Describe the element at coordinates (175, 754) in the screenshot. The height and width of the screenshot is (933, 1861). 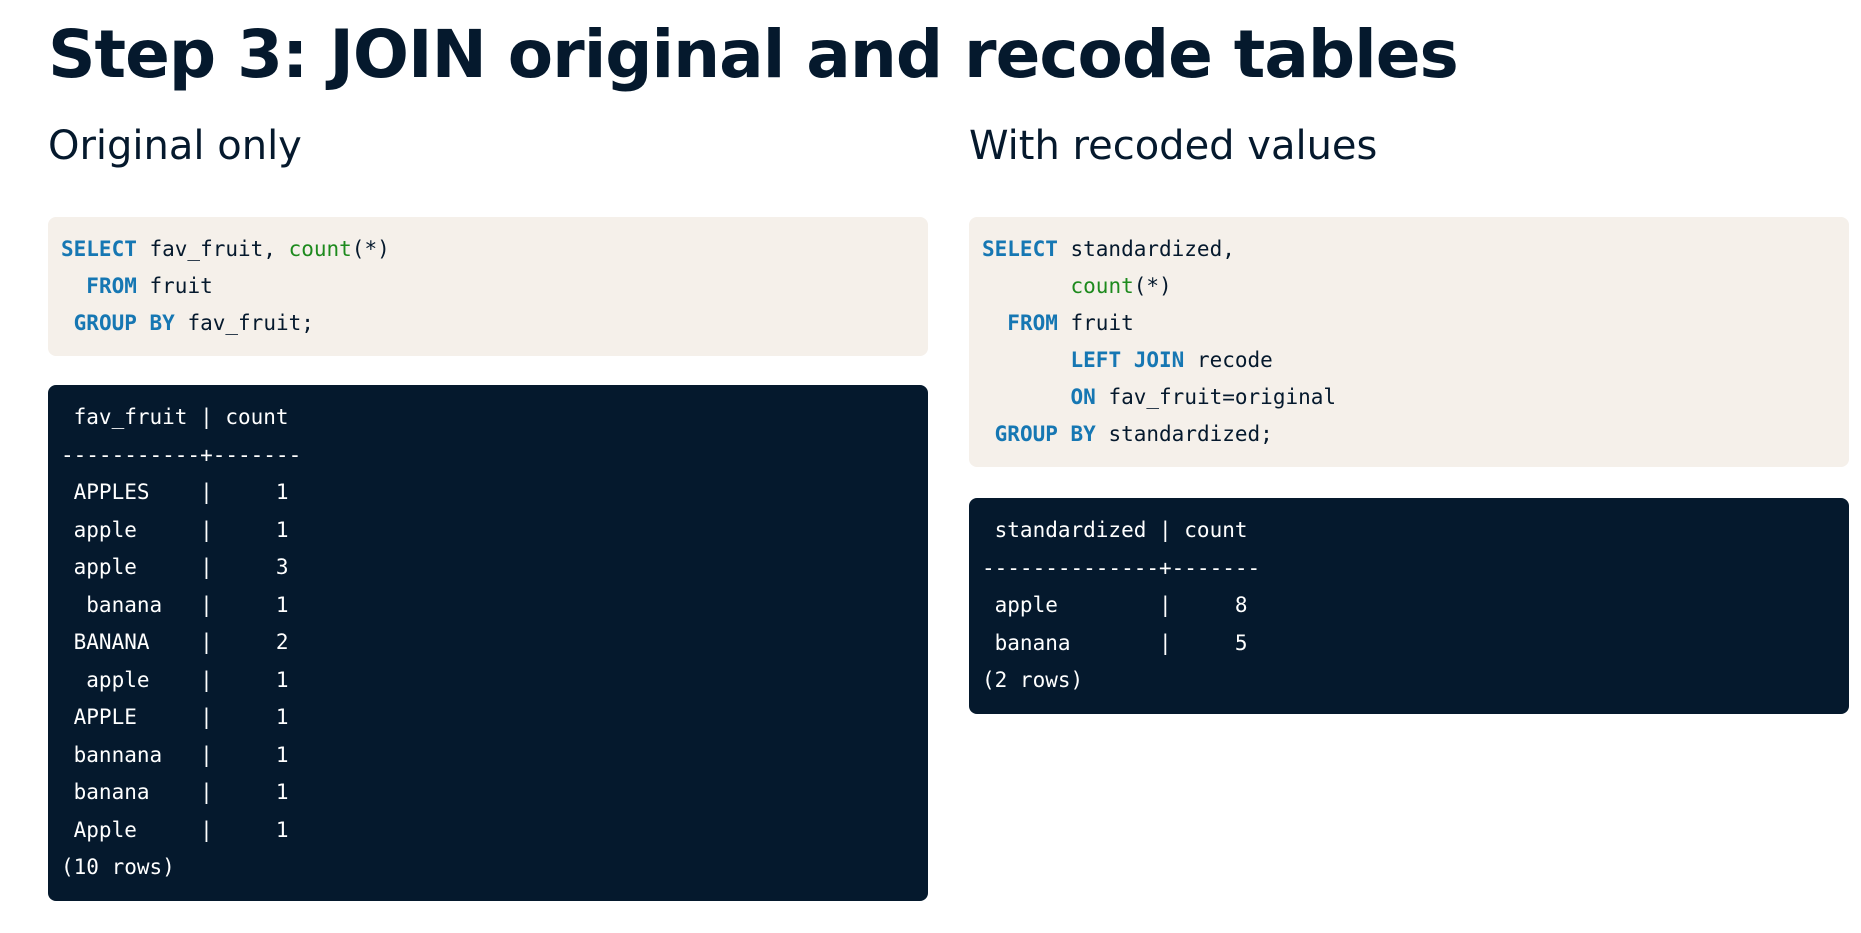
I see `output-line: bannana | 1` at that location.